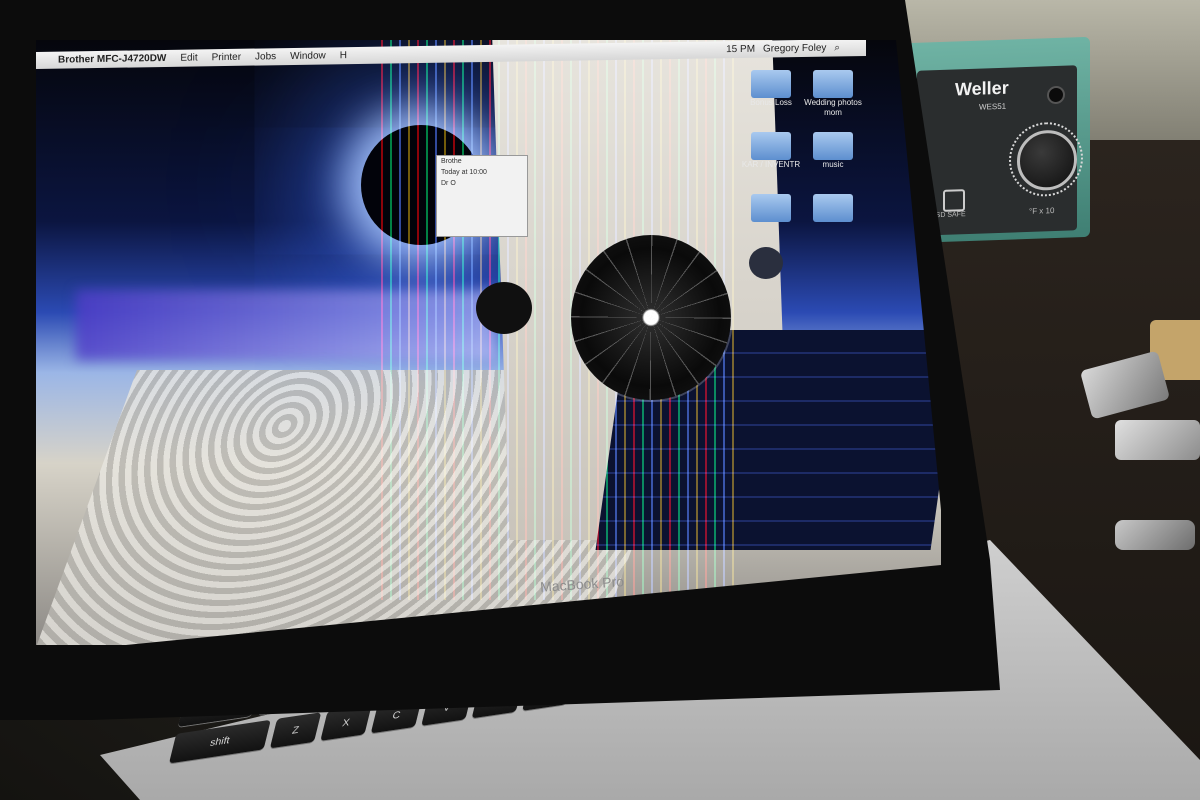 Image resolution: width=1200 pixels, height=800 pixels. What do you see at coordinates (771, 164) in the screenshot?
I see `folder-label: KAR / INVENTR` at bounding box center [771, 164].